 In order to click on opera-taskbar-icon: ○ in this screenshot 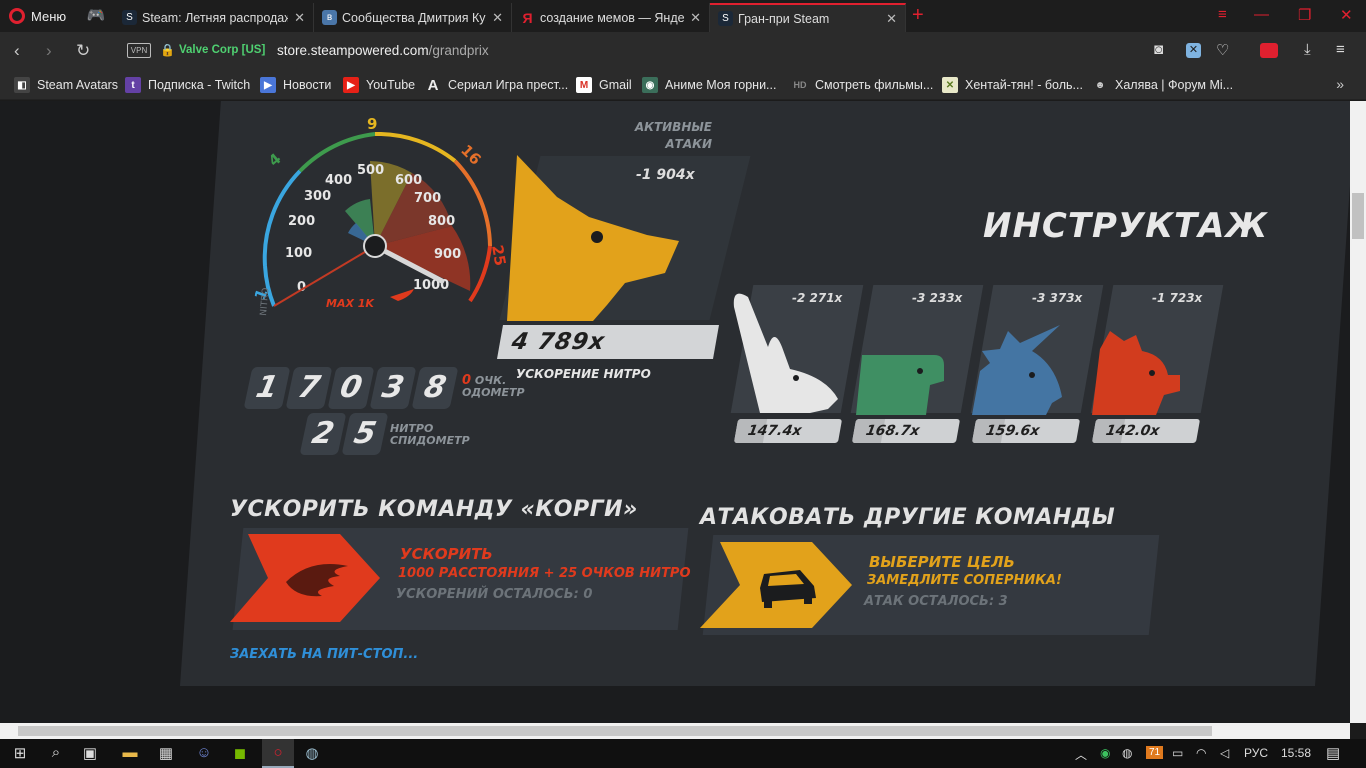, I will do `click(278, 753)`.